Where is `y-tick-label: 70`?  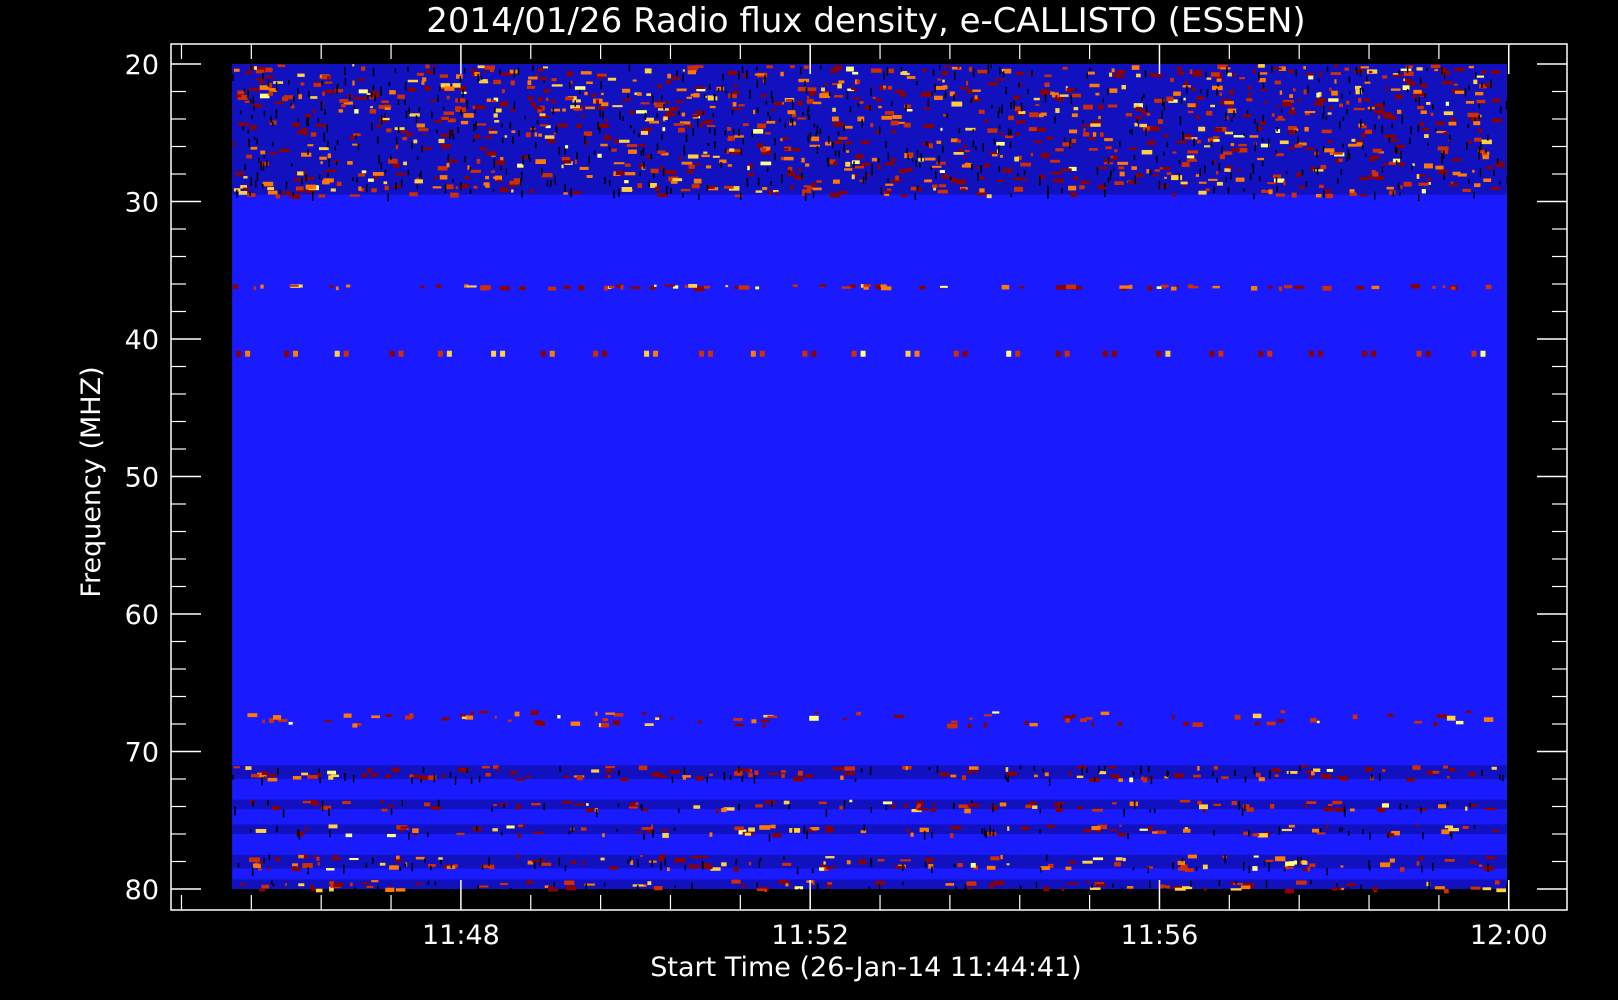
y-tick-label: 70 is located at coordinates (142, 753).